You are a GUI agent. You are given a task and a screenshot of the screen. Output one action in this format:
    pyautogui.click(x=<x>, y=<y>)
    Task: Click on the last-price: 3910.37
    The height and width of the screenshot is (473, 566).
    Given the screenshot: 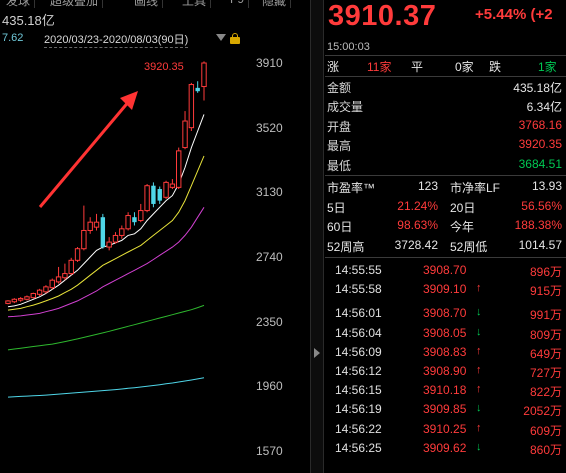 What is the action you would take?
    pyautogui.click(x=382, y=16)
    